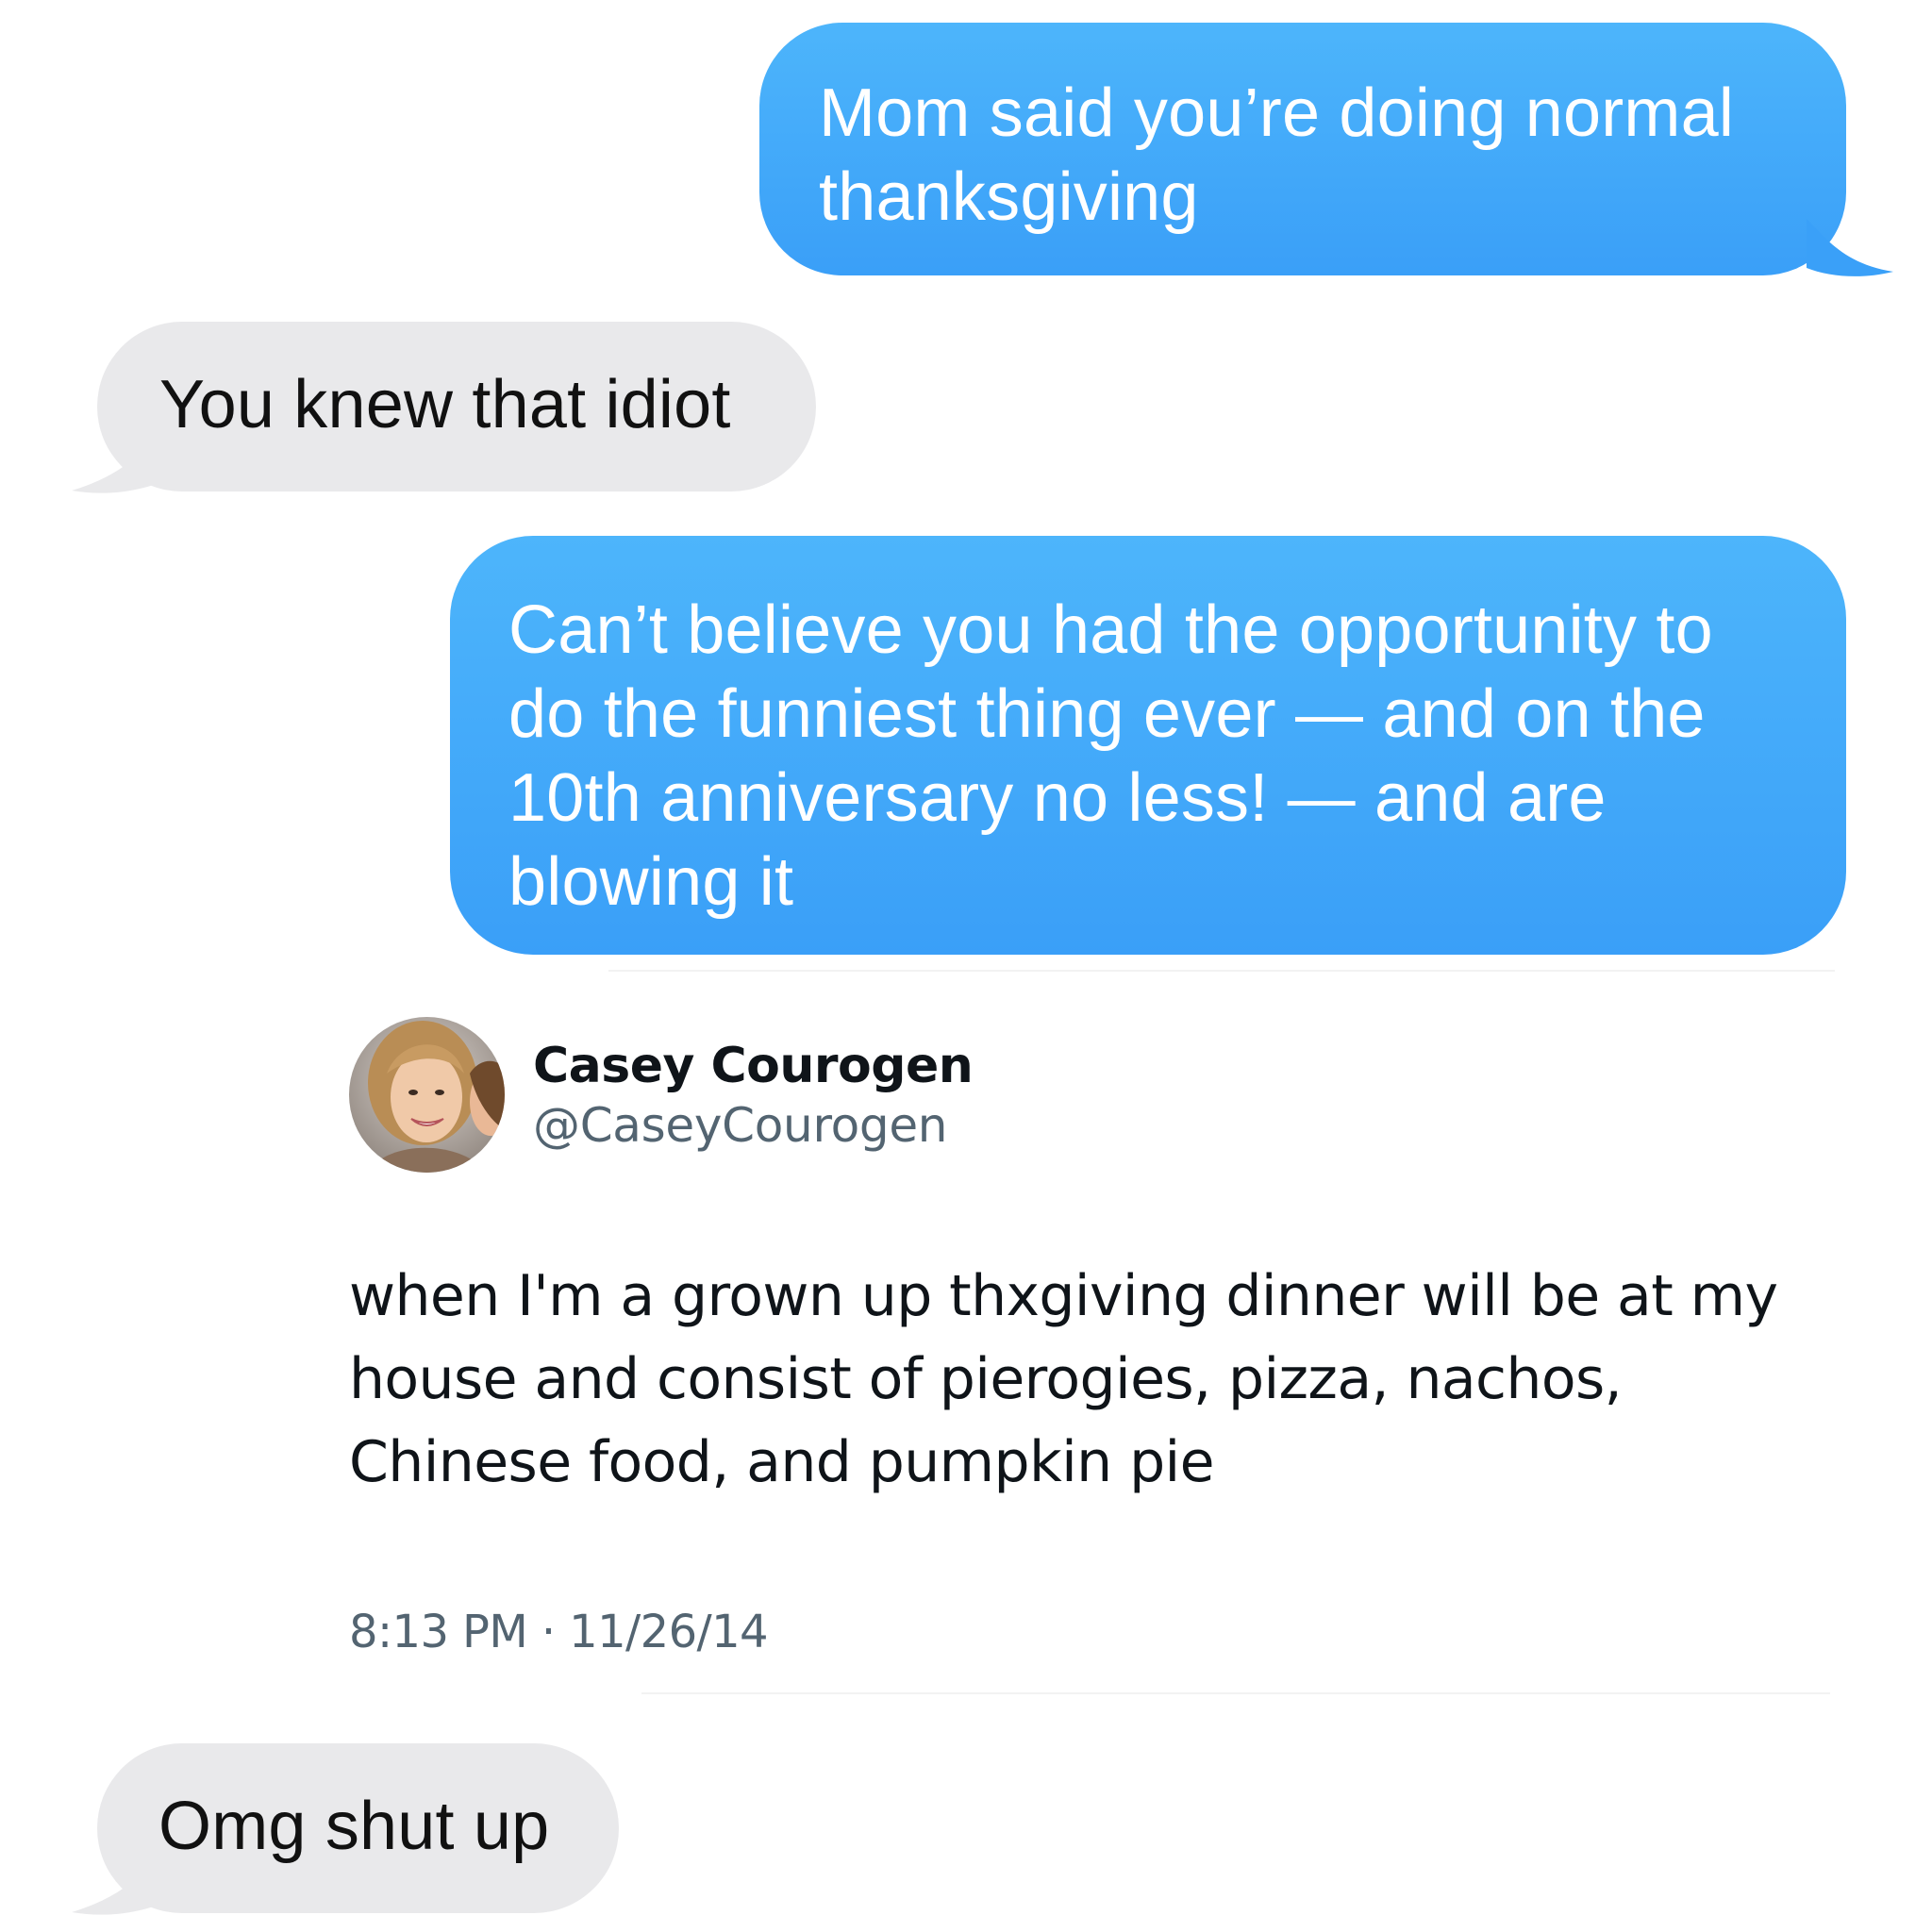 This screenshot has width=1932, height=1932. What do you see at coordinates (559, 1632) in the screenshot?
I see `tweet-timestamp: 8:13 PM · 11/26/14` at bounding box center [559, 1632].